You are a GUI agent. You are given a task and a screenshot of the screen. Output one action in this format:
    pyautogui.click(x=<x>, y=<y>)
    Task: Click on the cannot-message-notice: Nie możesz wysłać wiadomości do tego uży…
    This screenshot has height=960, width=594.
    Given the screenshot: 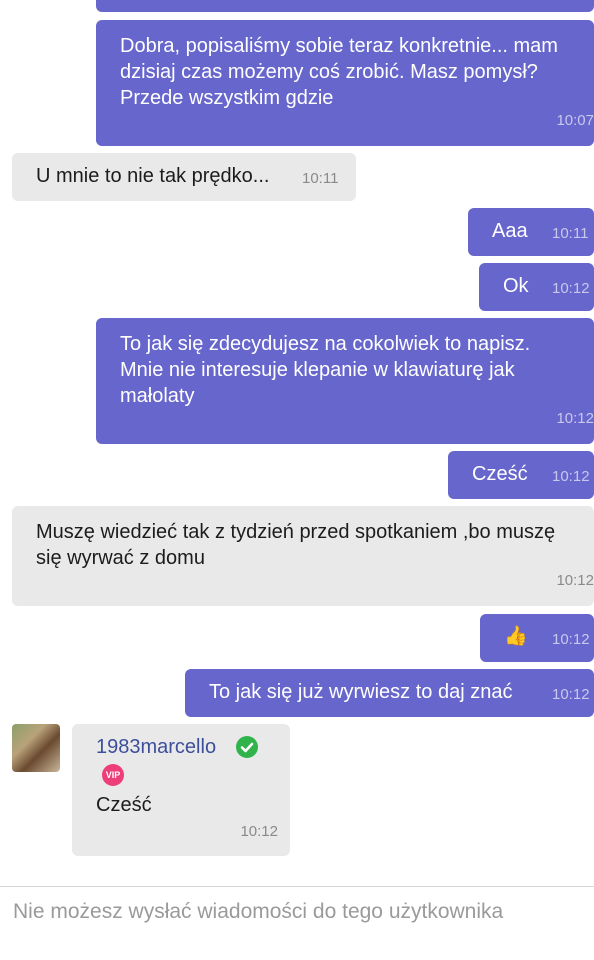 What is the action you would take?
    pyautogui.click(x=258, y=911)
    